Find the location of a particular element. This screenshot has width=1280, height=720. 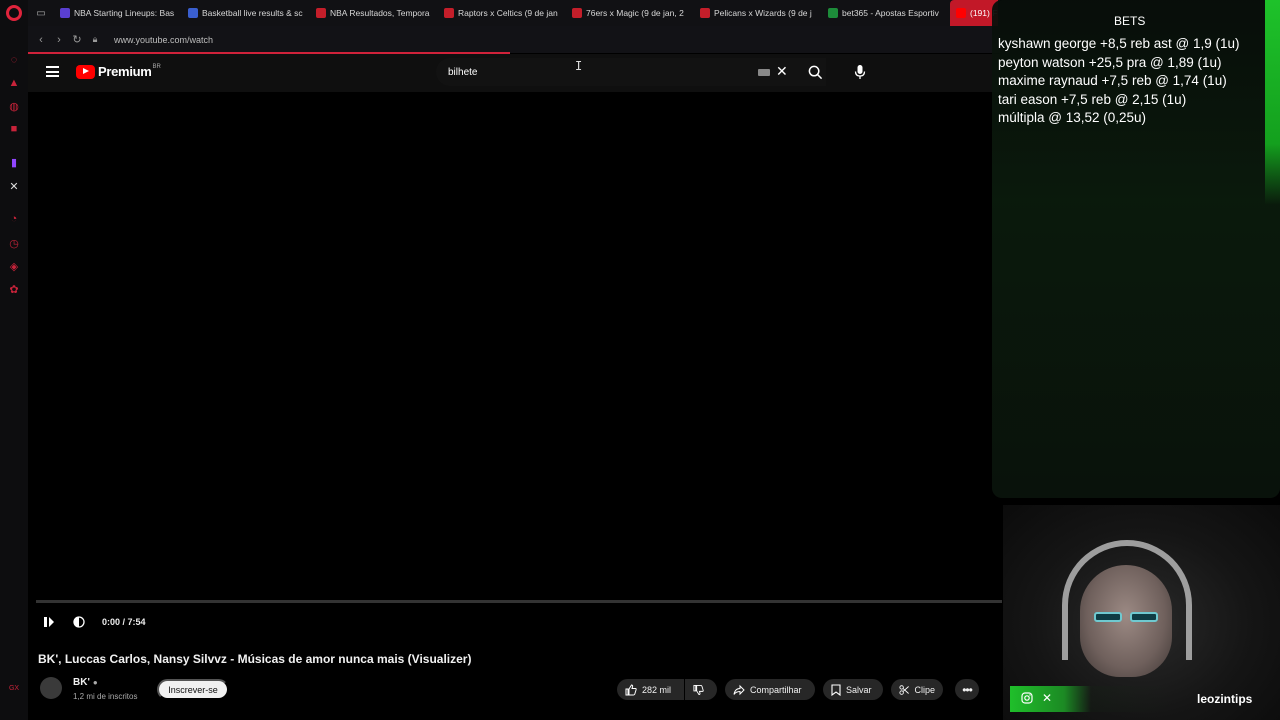

channel-name-label: BK' is located at coordinates (81, 682).